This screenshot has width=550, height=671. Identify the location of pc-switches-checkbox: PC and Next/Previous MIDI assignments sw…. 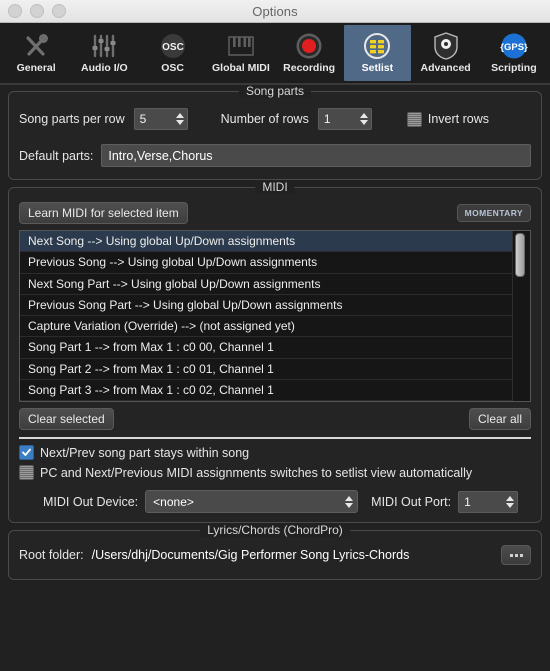
(275, 472).